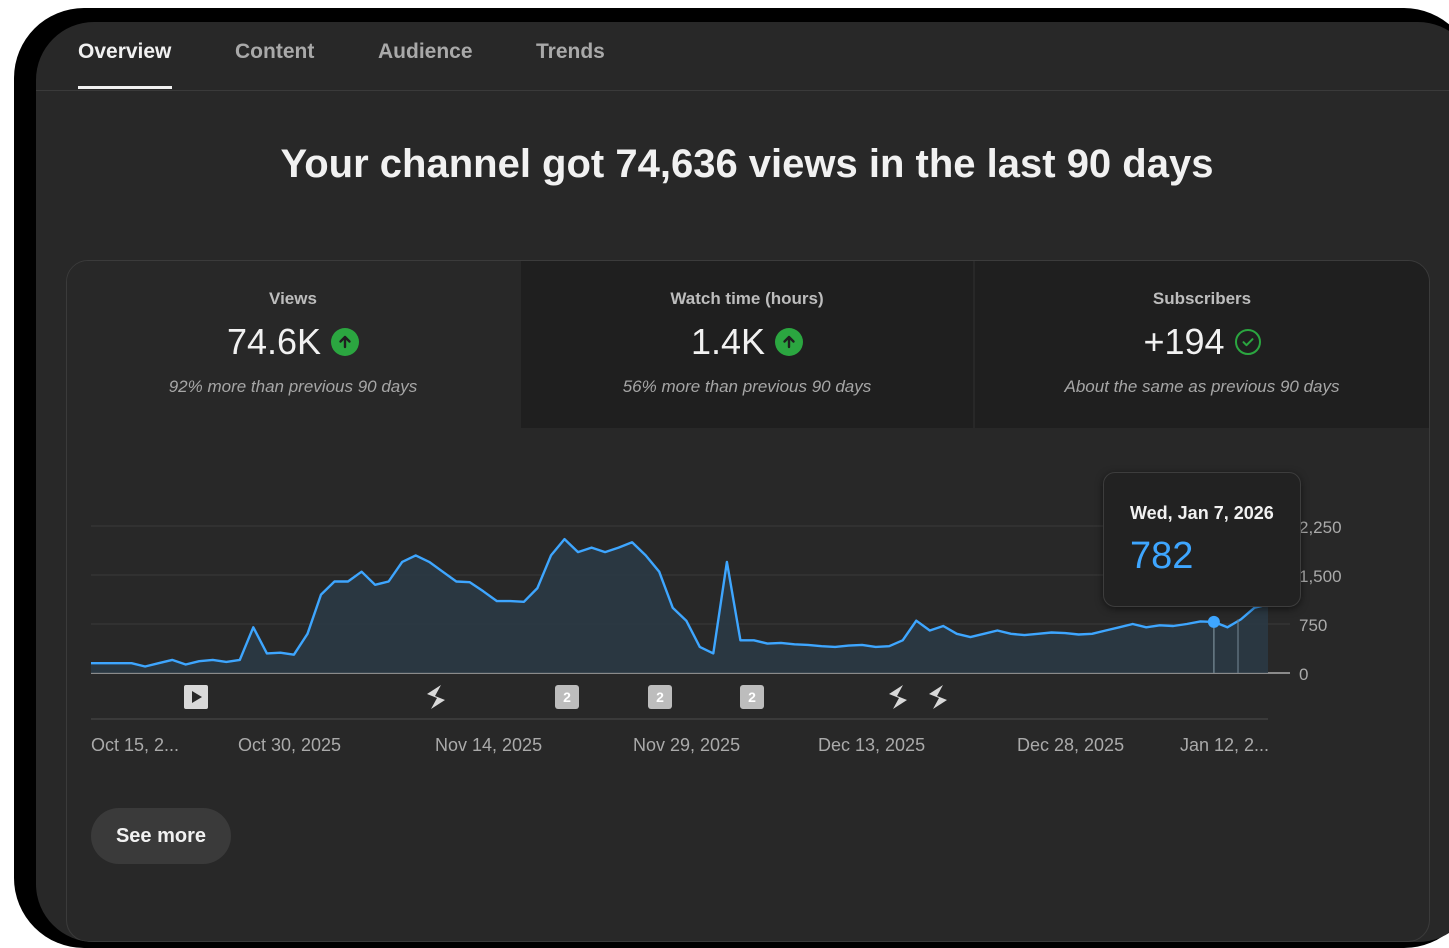 The width and height of the screenshot is (1449, 948). I want to click on tooltip-value: 782, so click(1162, 556).